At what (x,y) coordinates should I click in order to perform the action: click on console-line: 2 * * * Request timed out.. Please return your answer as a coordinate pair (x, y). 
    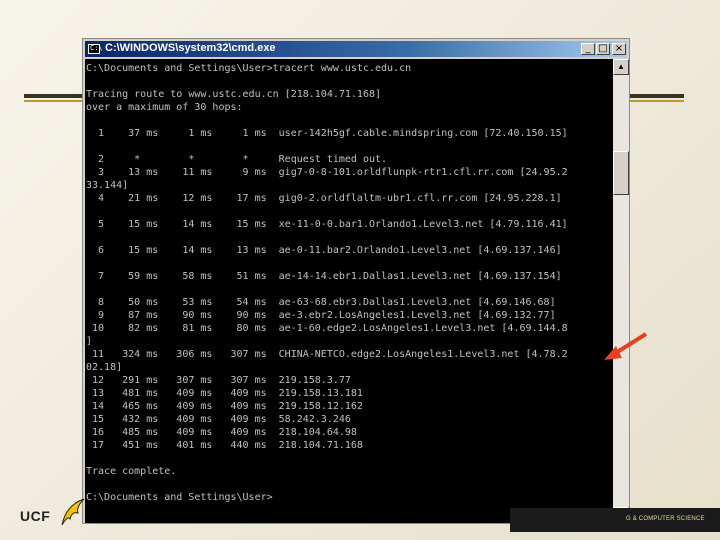
    Looking at the image, I should click on (237, 159).